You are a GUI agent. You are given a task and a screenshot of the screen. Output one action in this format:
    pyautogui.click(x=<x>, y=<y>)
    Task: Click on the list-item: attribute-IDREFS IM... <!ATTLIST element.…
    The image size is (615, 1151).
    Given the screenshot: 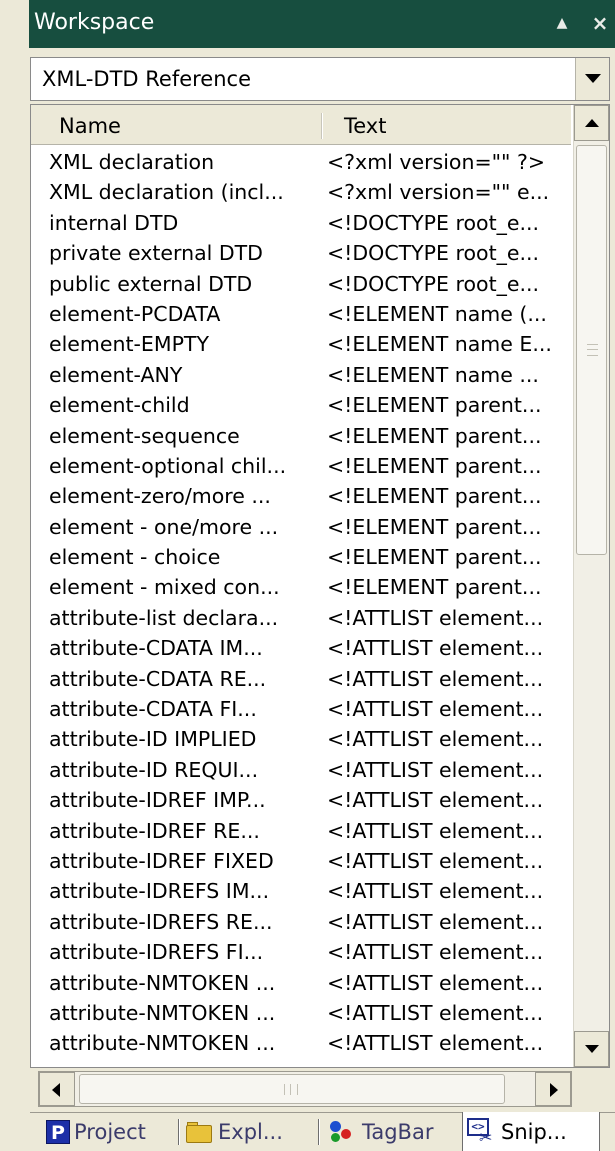 What is the action you would take?
    pyautogui.click(x=301, y=891)
    